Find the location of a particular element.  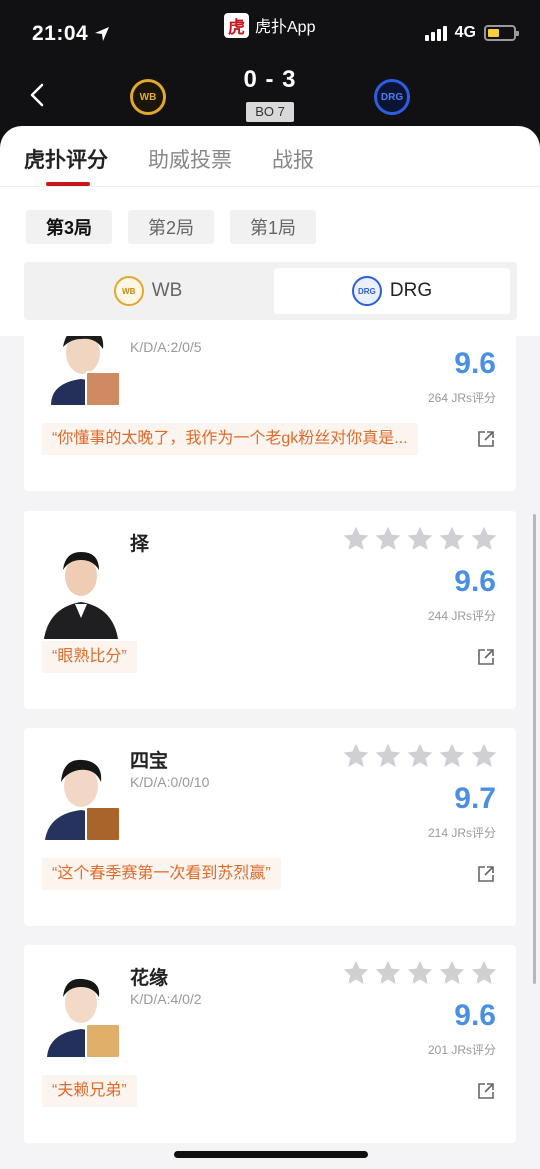

home-indicator is located at coordinates (271, 1154).